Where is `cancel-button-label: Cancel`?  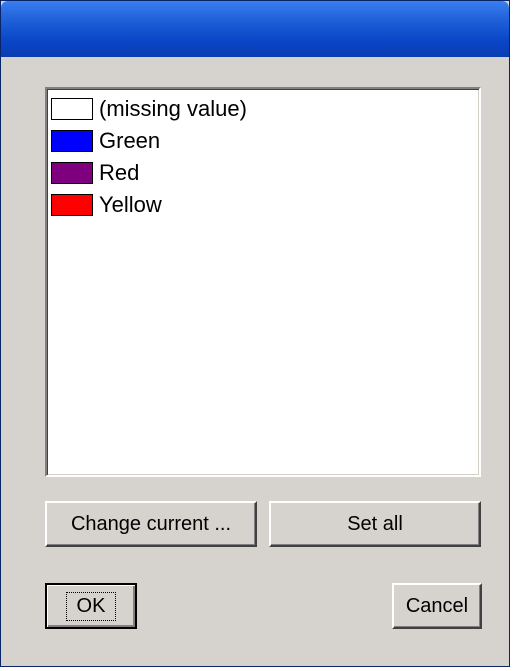 cancel-button-label: Cancel is located at coordinates (437, 605).